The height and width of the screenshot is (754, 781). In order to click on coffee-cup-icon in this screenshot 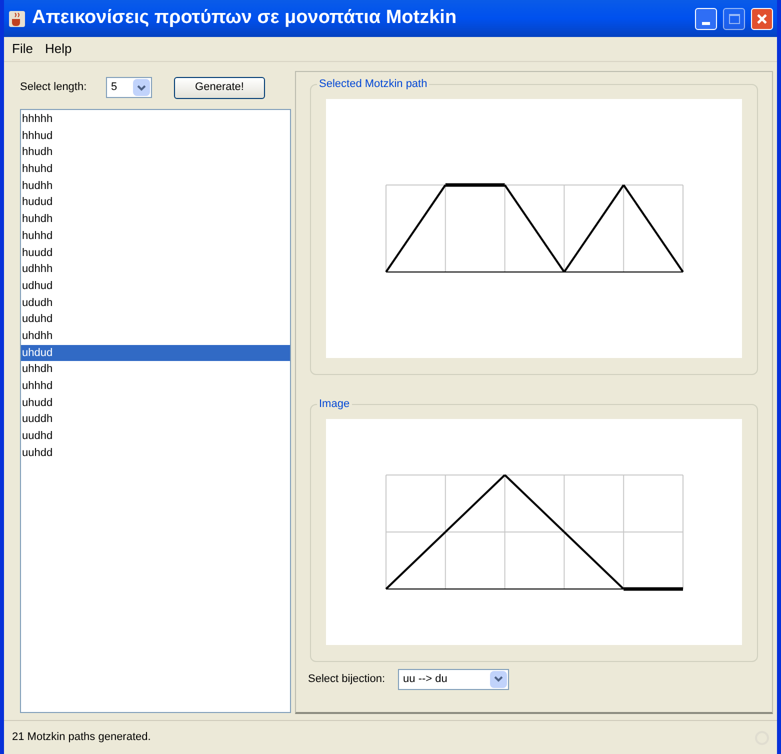, I will do `click(17, 19)`.